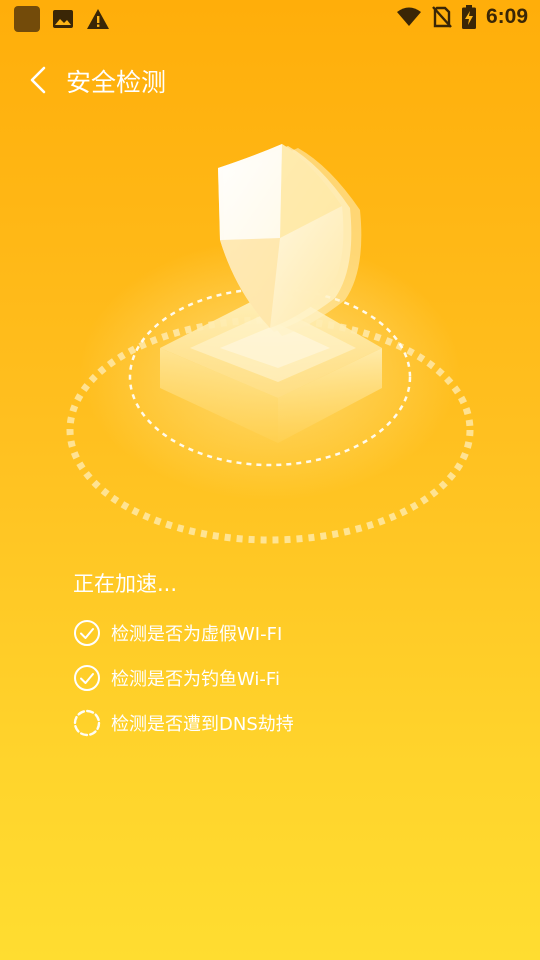  I want to click on app-icon, so click(27, 19).